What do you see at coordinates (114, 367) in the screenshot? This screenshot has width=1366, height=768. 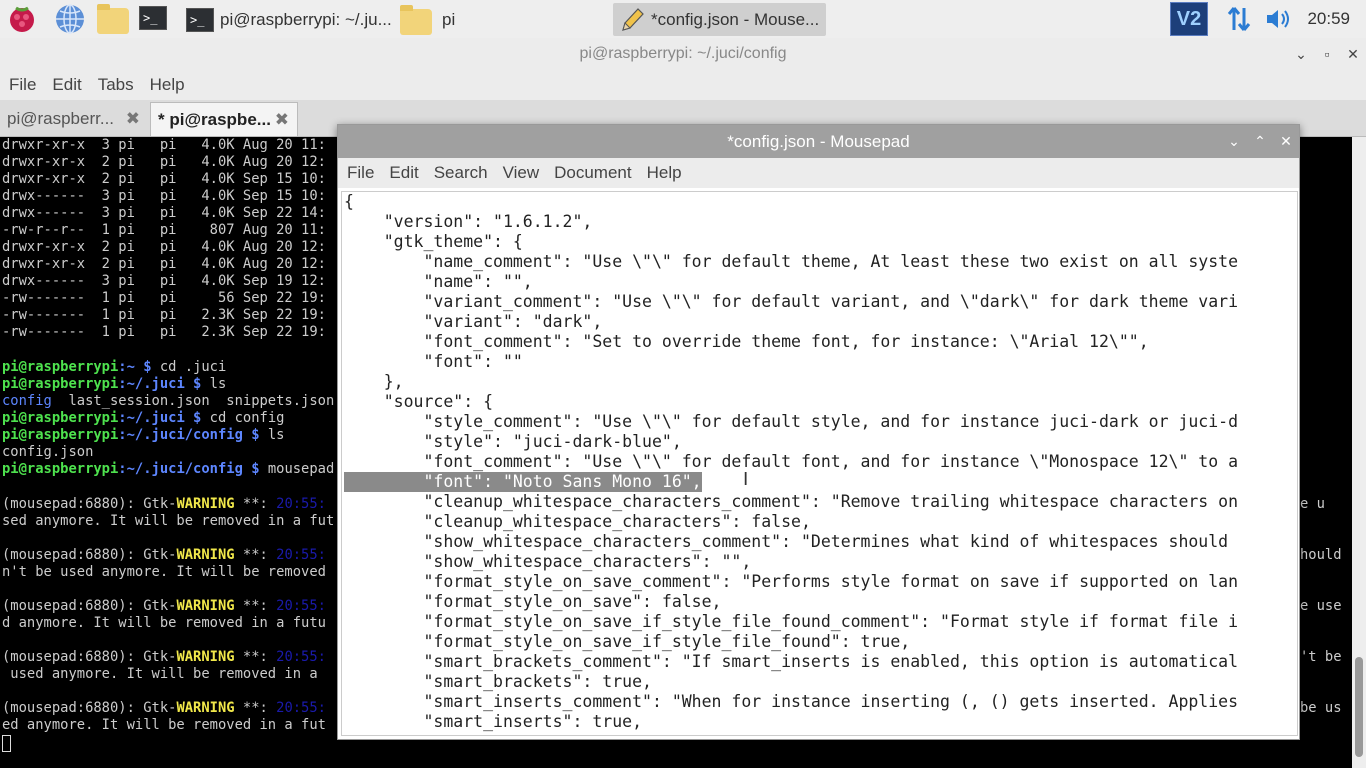 I see `prompt-line: pi@raspberrypi:~ $ cd .juci` at bounding box center [114, 367].